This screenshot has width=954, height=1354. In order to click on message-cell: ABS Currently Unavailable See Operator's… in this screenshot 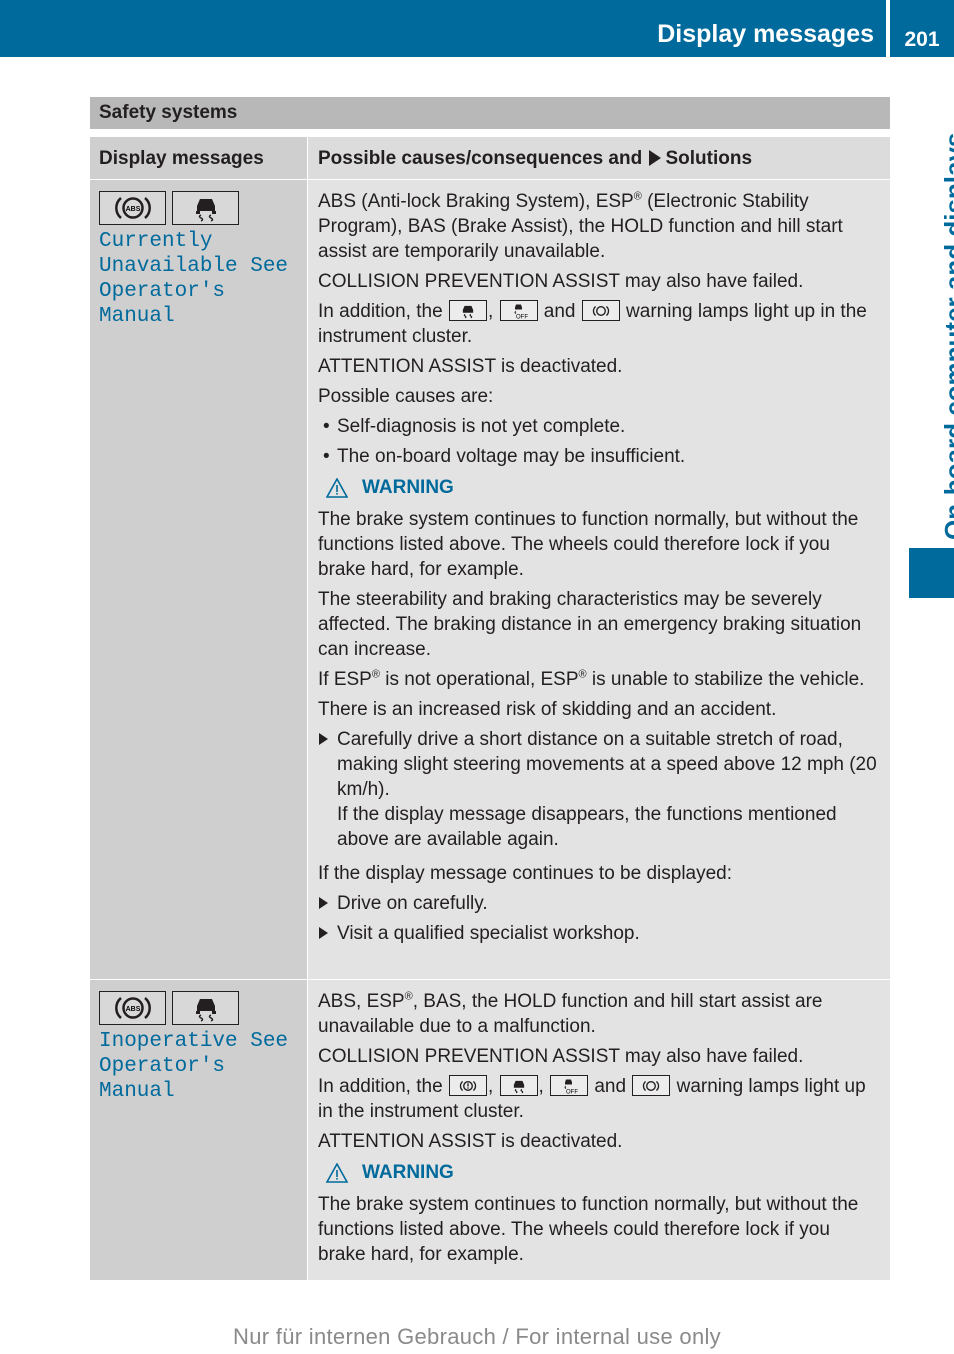, I will do `click(199, 579)`.